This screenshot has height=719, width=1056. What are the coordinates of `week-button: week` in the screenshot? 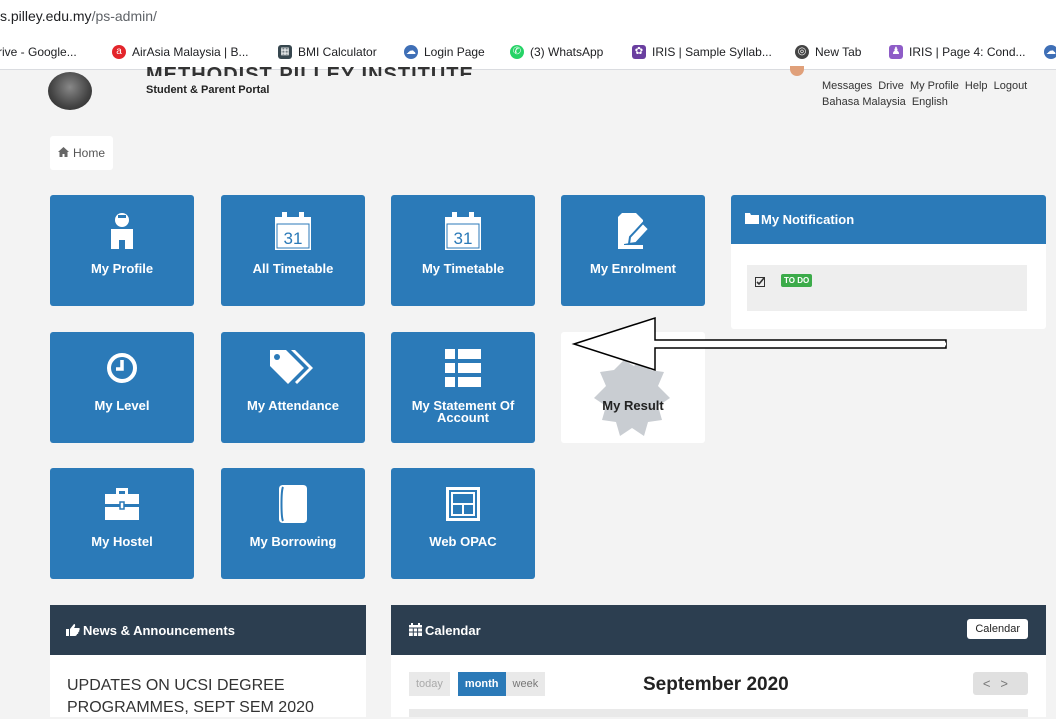 It's located at (525, 684).